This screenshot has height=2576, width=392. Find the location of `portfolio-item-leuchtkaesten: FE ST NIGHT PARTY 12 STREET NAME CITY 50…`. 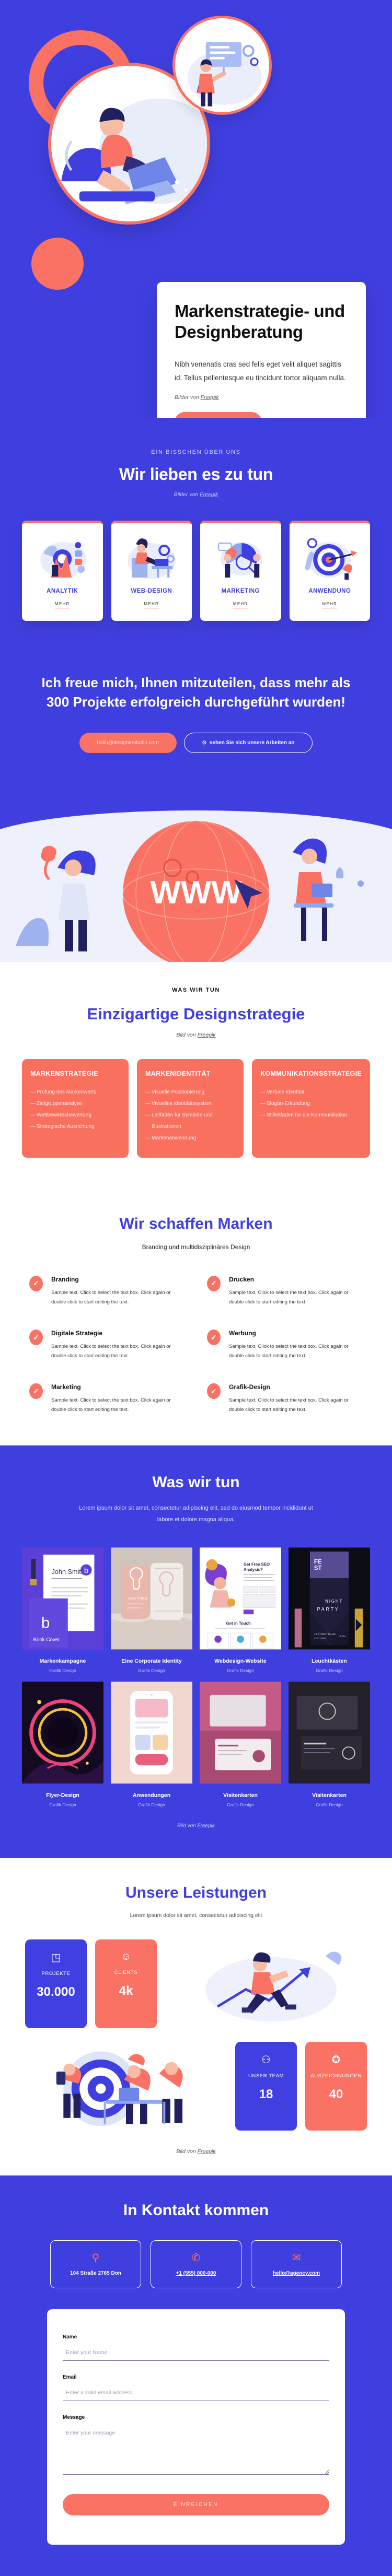

portfolio-item-leuchtkaesten: FE ST NIGHT PARTY 12 STREET NAME CITY 50… is located at coordinates (329, 1609).